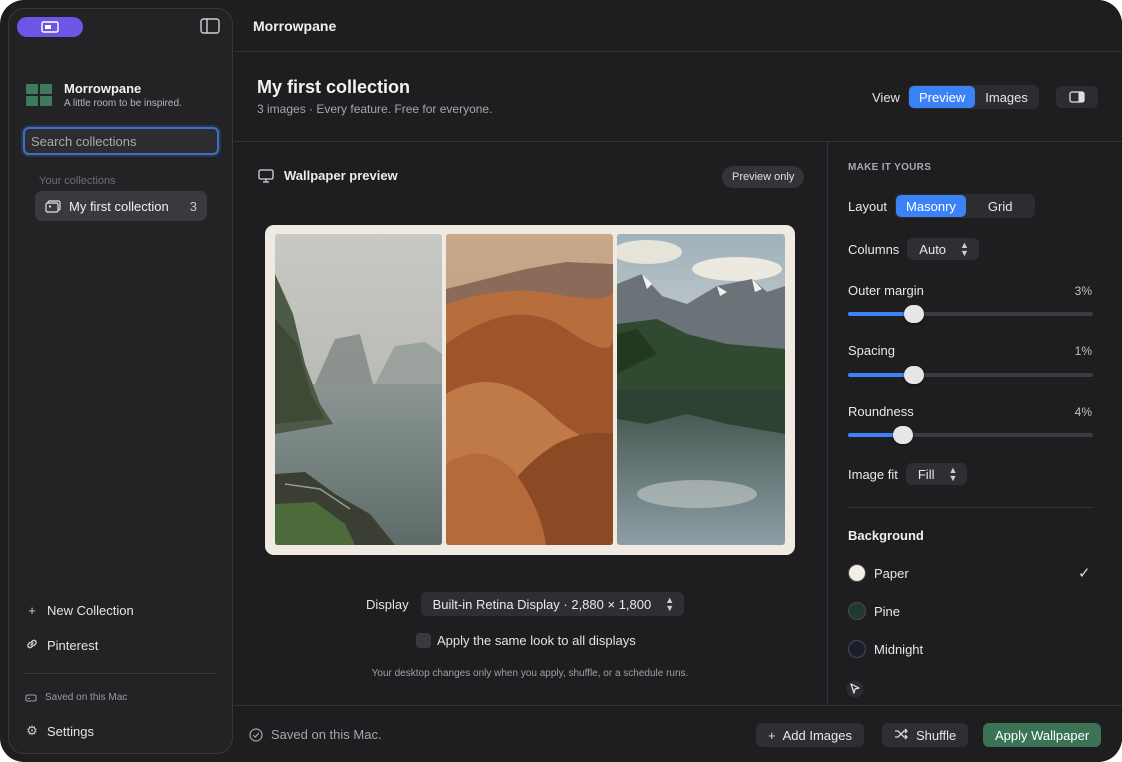 This screenshot has width=1122, height=762. I want to click on shuffle-icon, so click(901, 735).